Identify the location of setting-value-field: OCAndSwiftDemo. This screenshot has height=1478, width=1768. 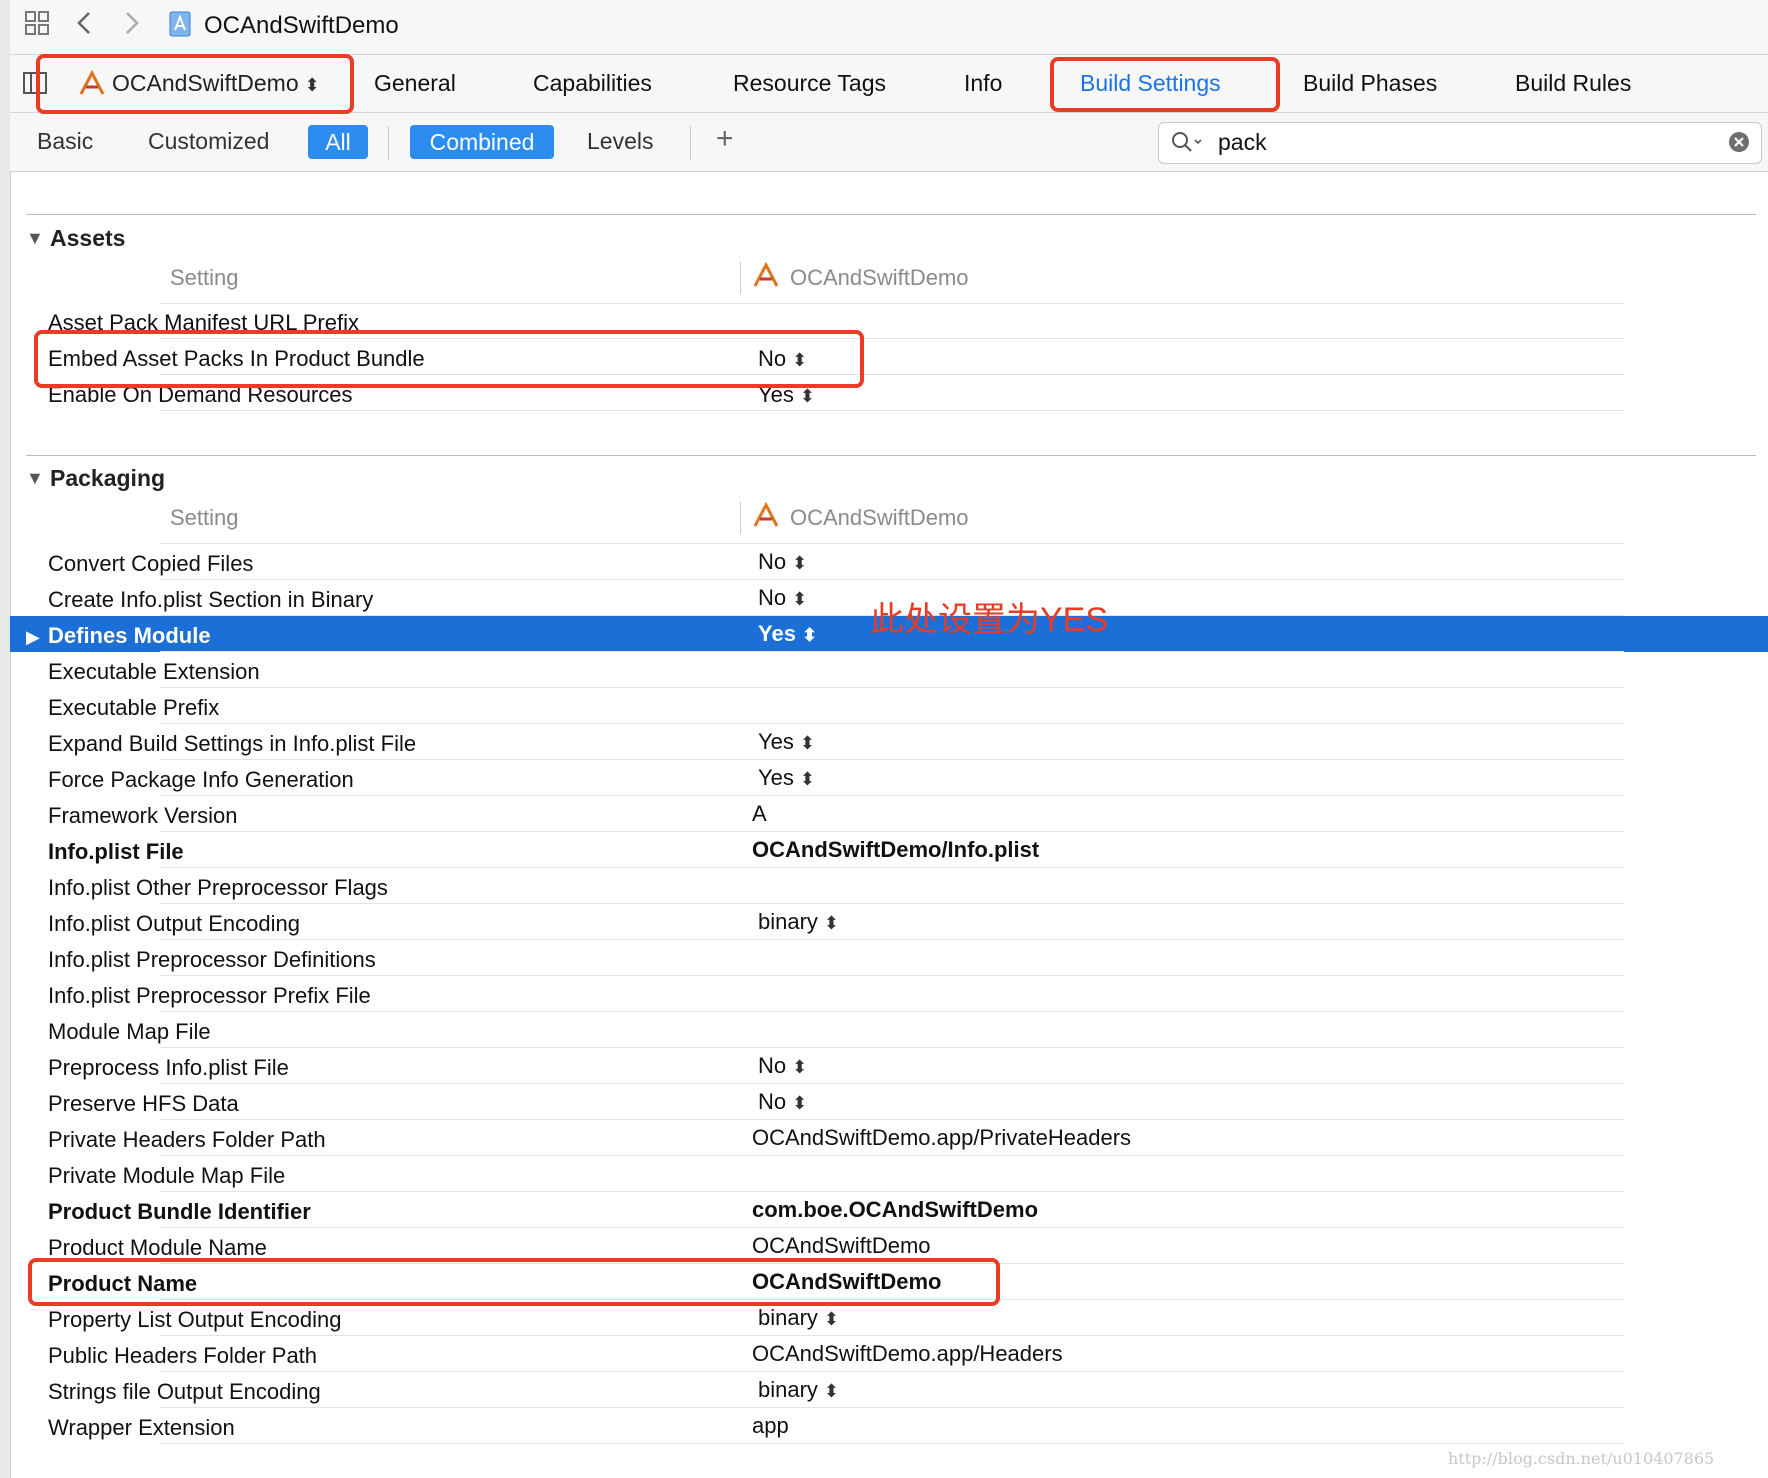
(841, 1246).